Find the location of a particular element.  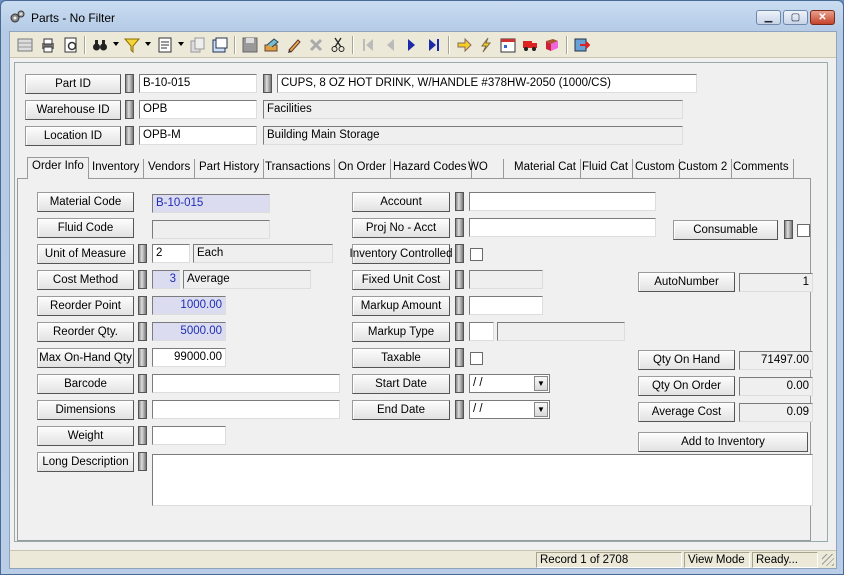

report-icon is located at coordinates (164, 45).